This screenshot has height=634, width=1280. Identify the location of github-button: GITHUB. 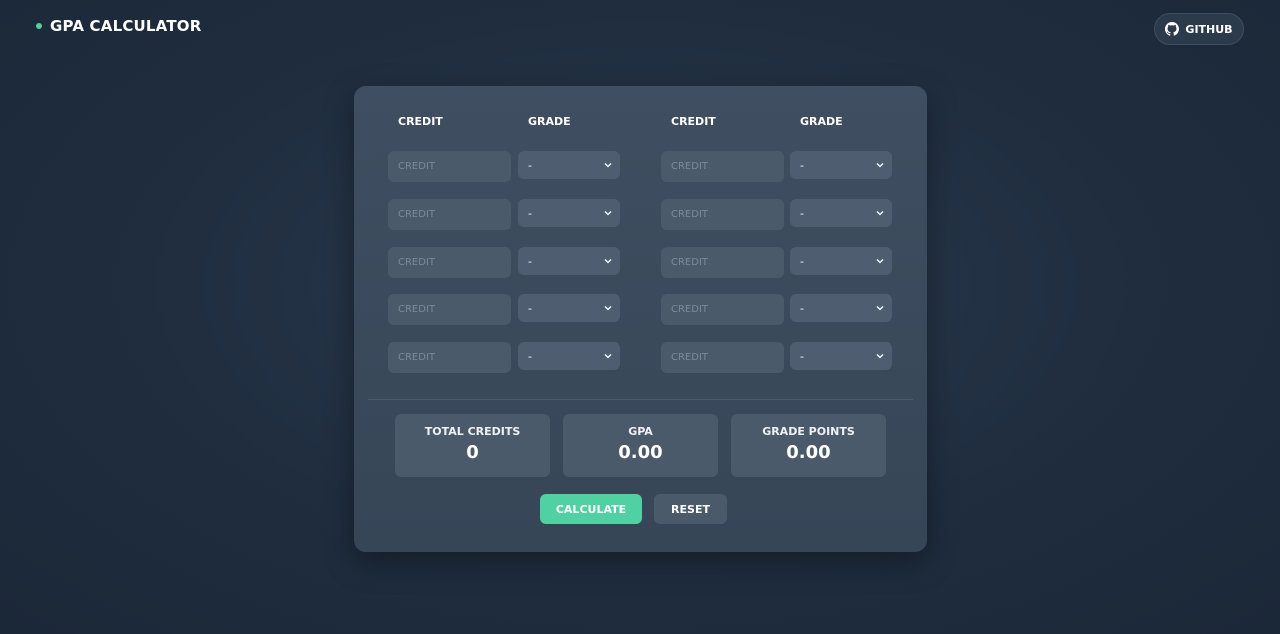
(1199, 29).